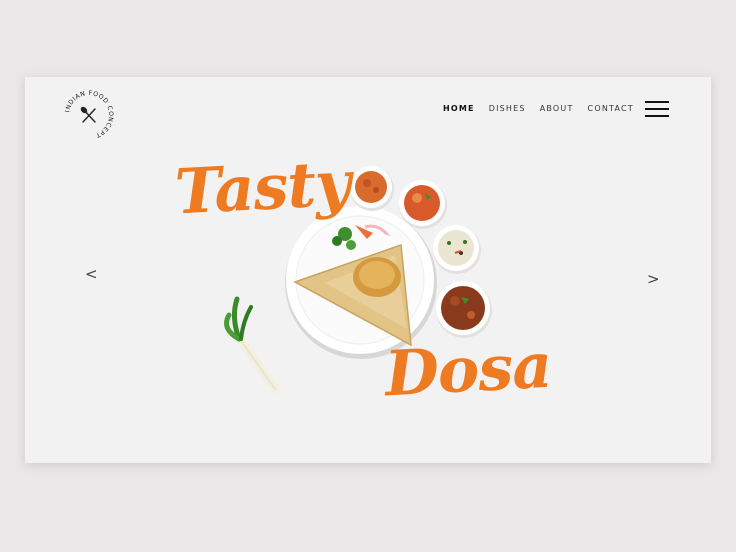  What do you see at coordinates (423, 204) in the screenshot?
I see `bowl-tomato-curry` at bounding box center [423, 204].